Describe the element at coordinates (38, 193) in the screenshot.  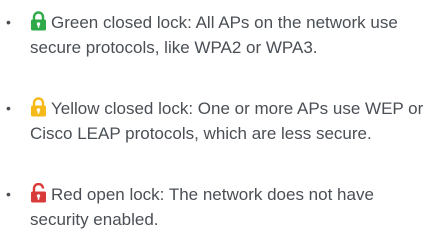
I see `red-open-lock-icon` at that location.